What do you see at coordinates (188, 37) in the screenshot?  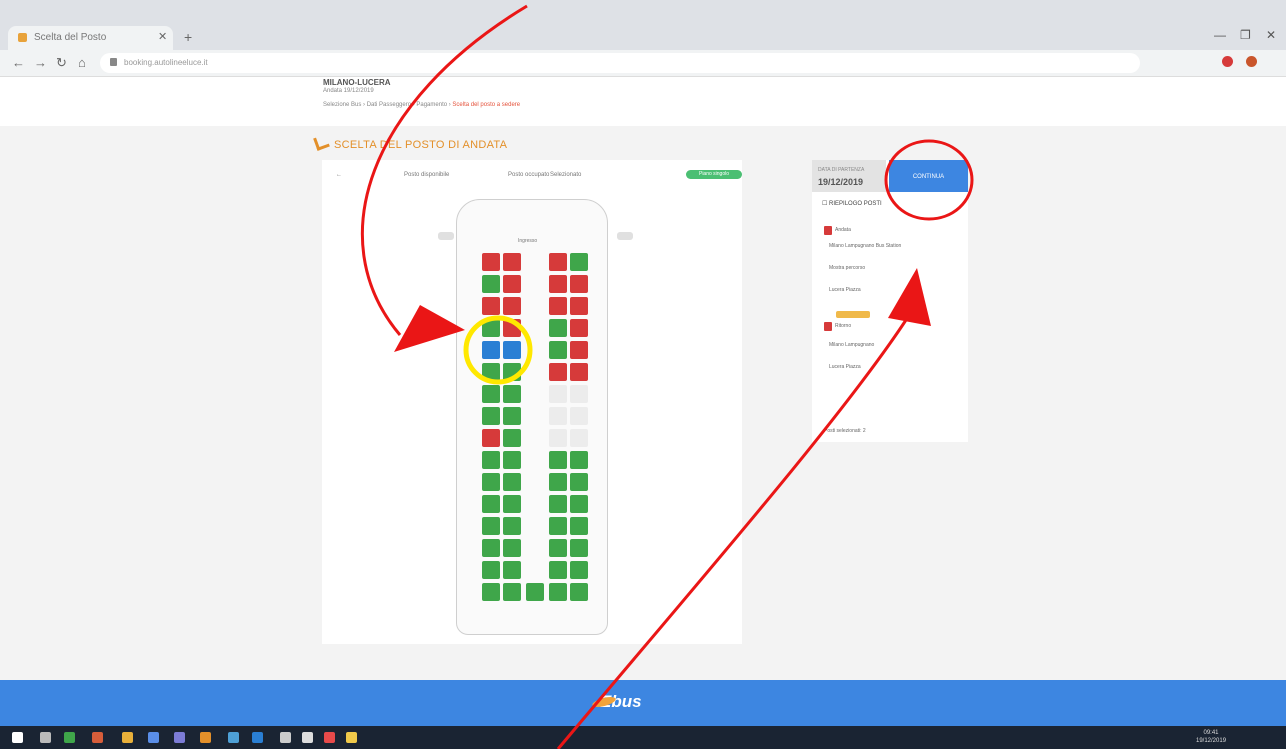 I see `new-tab-button: +` at bounding box center [188, 37].